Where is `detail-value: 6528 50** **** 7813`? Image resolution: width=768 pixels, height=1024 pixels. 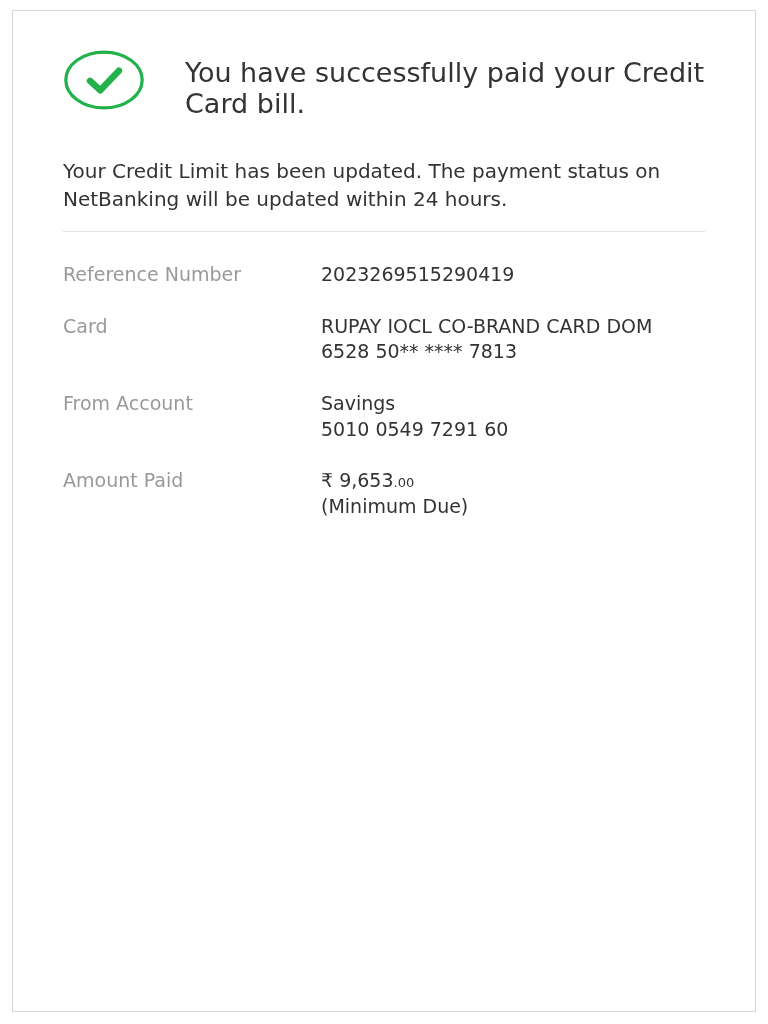
detail-value: 6528 50** **** 7813 is located at coordinates (419, 352).